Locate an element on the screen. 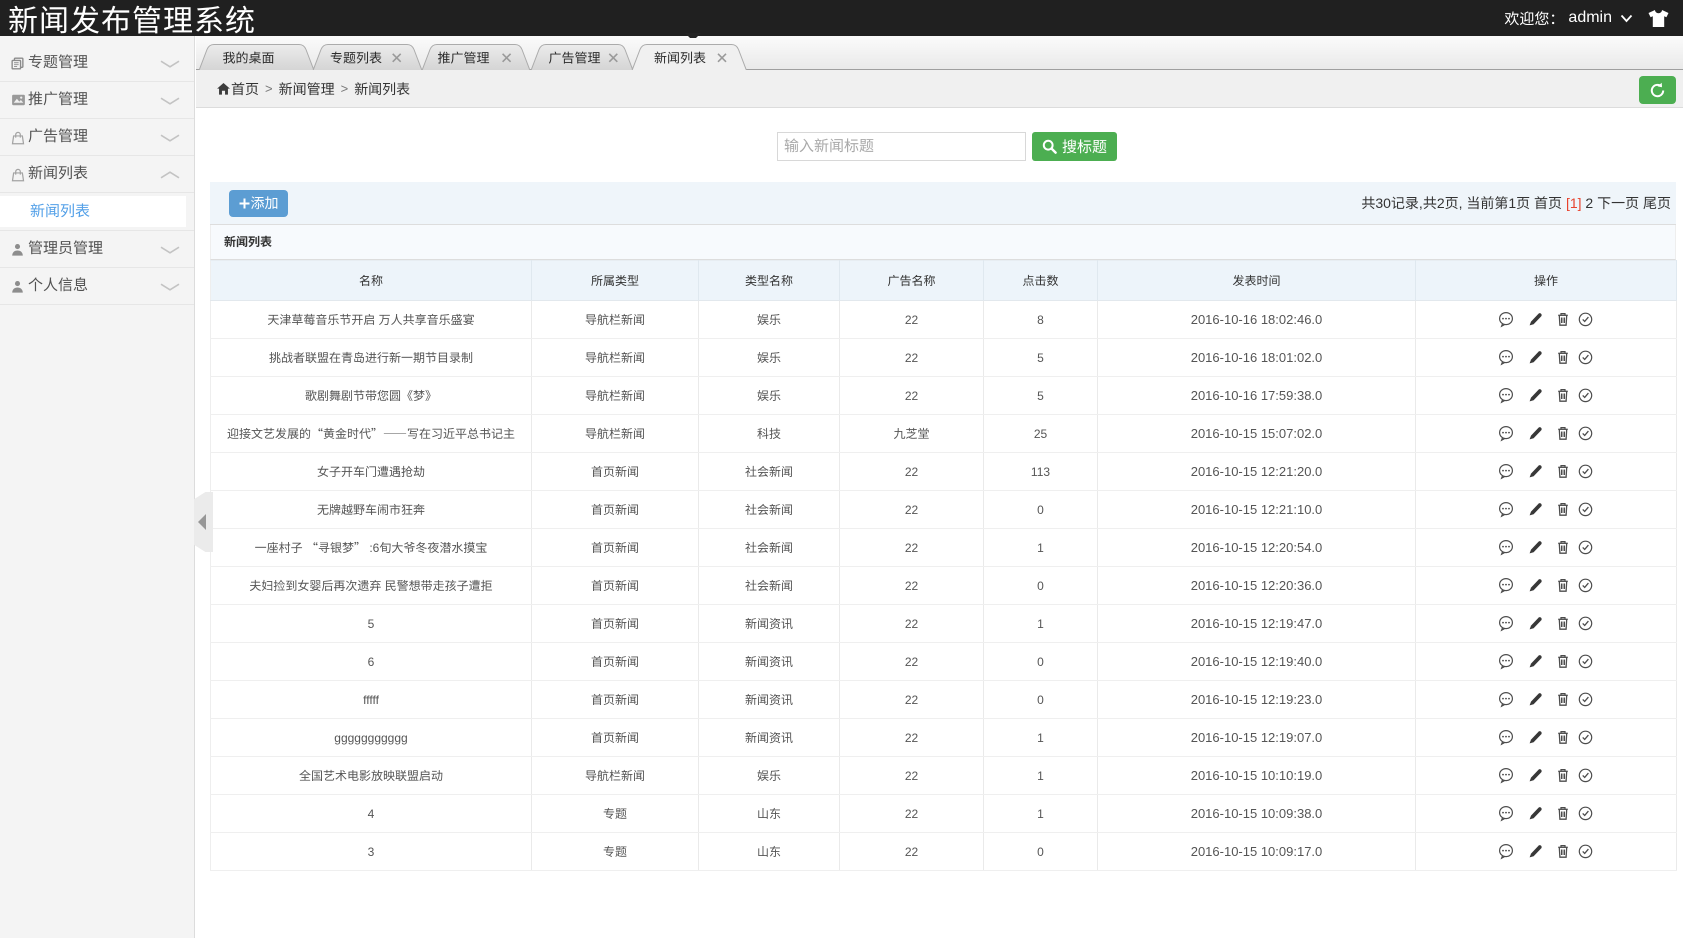 This screenshot has height=938, width=1683. svg-text: 广告管理 is located at coordinates (574, 57).